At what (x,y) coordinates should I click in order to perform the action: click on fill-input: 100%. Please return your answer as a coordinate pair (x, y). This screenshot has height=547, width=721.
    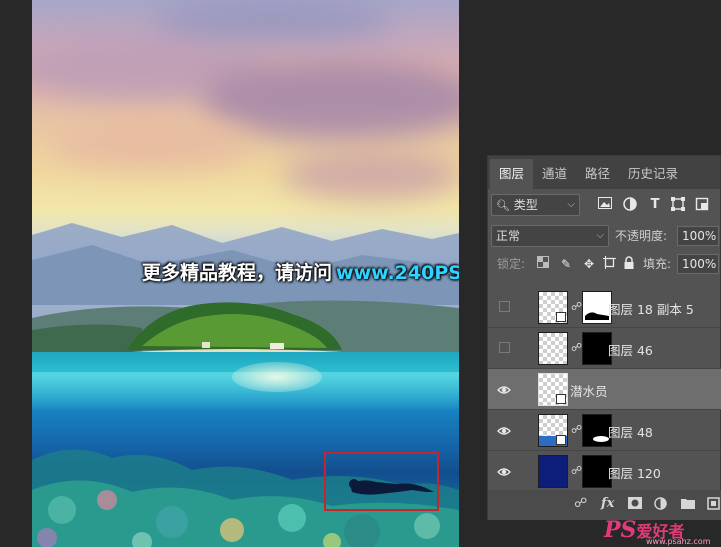
    Looking at the image, I should click on (698, 264).